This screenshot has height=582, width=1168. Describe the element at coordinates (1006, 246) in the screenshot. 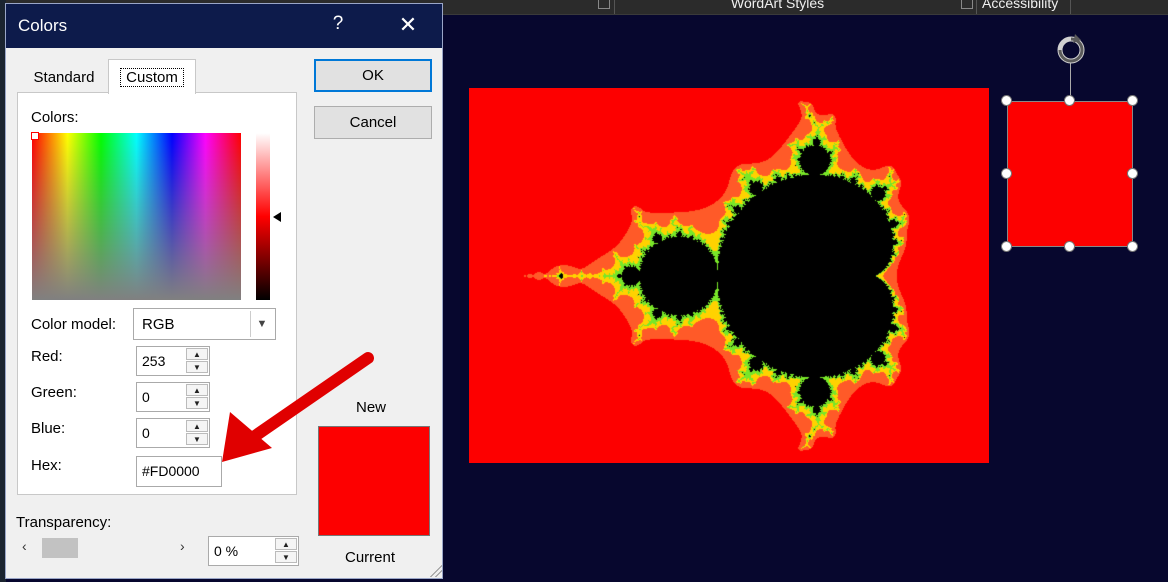

I see `resize-handle-bl` at that location.